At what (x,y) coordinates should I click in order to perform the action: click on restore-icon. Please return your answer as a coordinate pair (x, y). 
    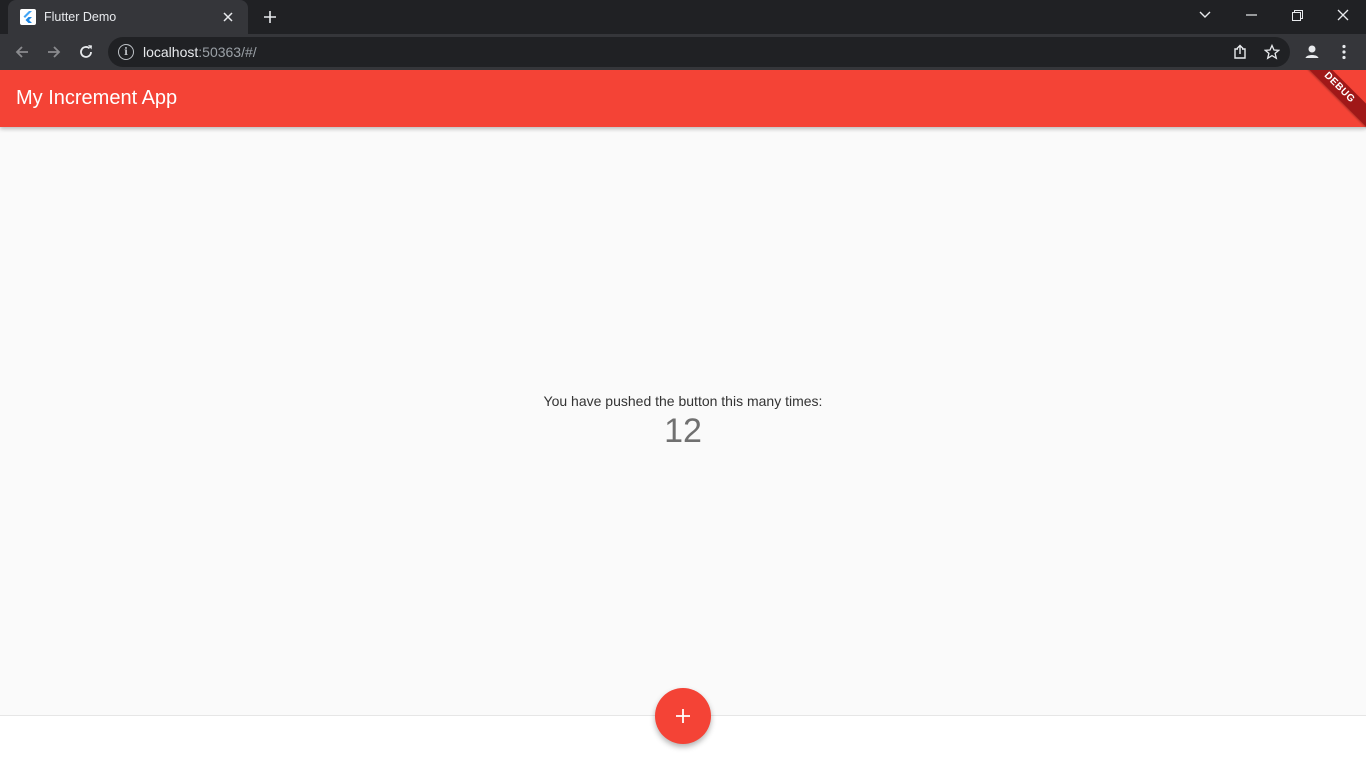
    Looking at the image, I should click on (1297, 15).